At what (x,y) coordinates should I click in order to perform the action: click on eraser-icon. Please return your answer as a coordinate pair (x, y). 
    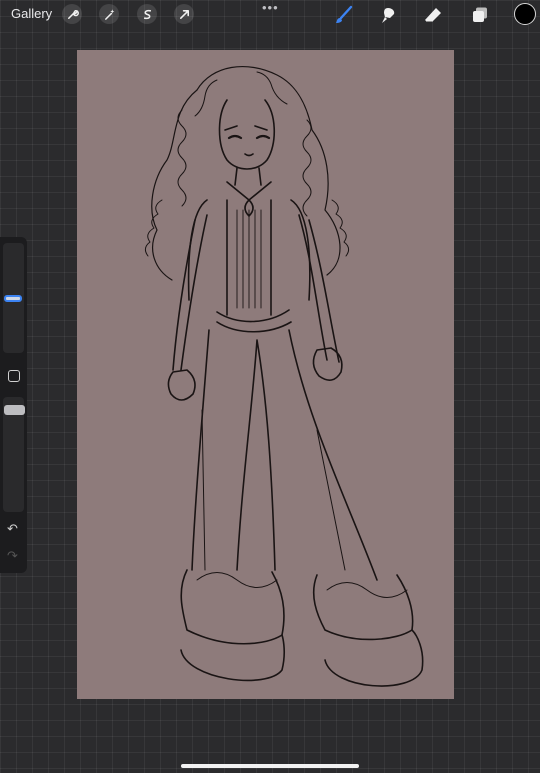
    Looking at the image, I should click on (433, 15).